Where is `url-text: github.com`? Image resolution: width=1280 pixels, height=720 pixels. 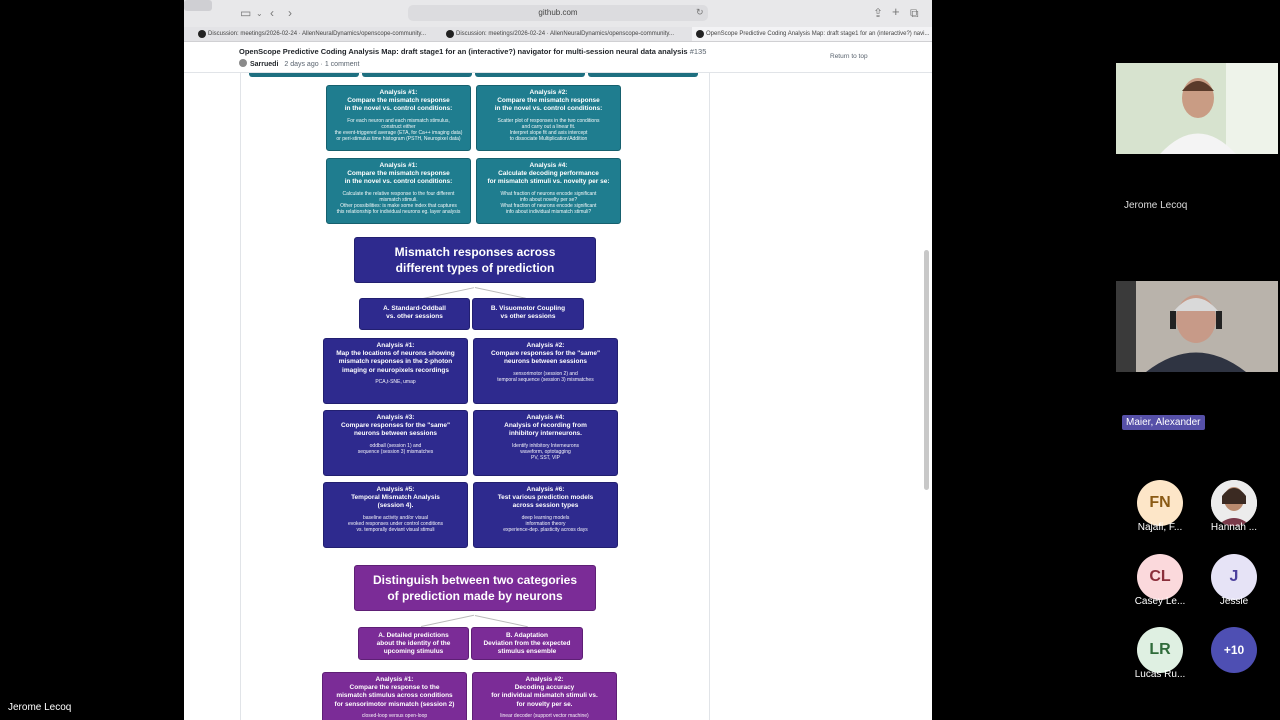 url-text: github.com is located at coordinates (558, 12).